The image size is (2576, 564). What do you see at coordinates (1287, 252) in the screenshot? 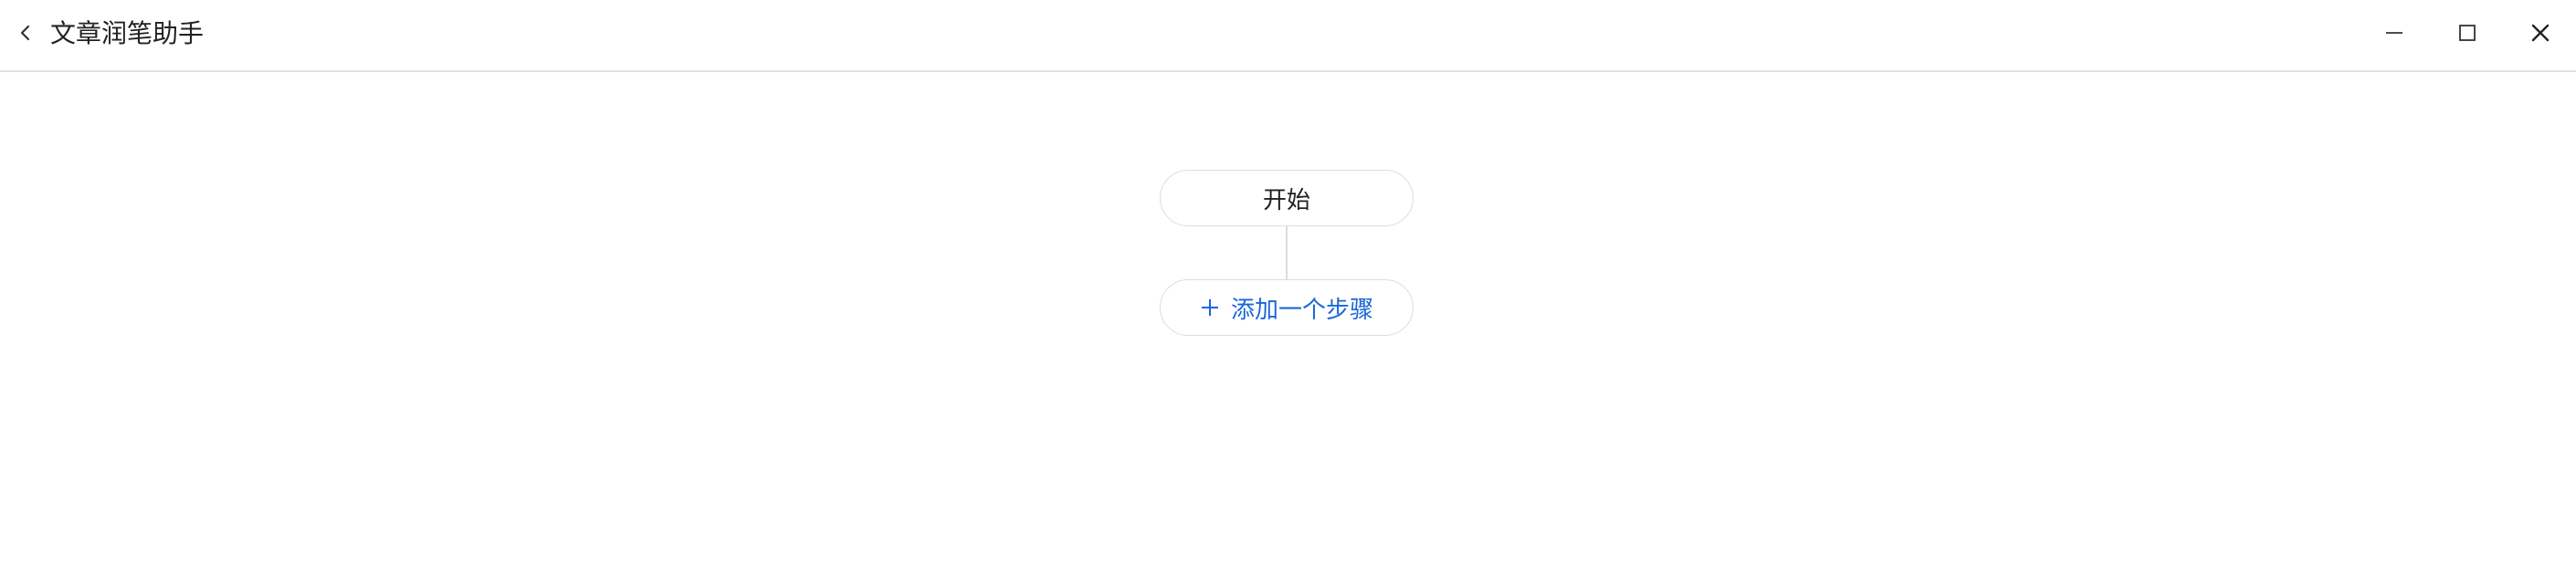
I see `flow-connector` at bounding box center [1287, 252].